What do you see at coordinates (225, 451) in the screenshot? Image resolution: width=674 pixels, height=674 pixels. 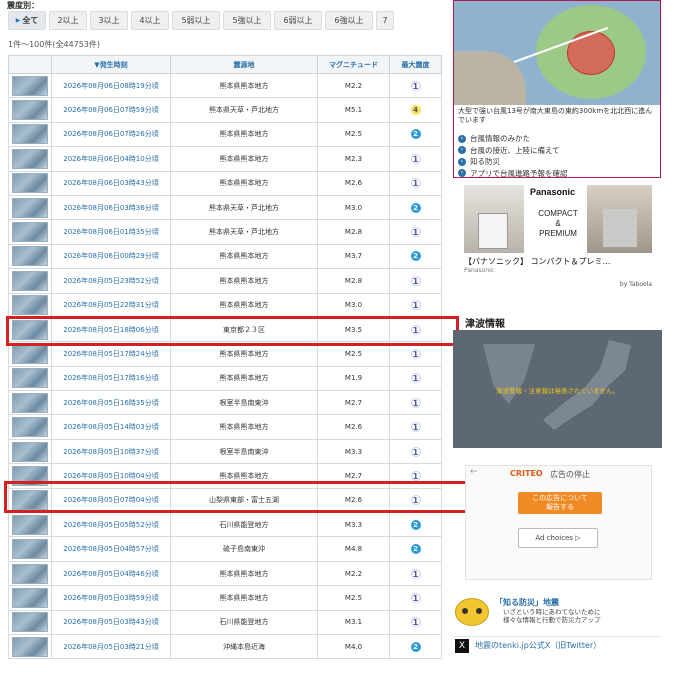 I see `table-row: 2026年08月05日10時37分頃 根室半島南東沖 M3.3 1` at bounding box center [225, 451].